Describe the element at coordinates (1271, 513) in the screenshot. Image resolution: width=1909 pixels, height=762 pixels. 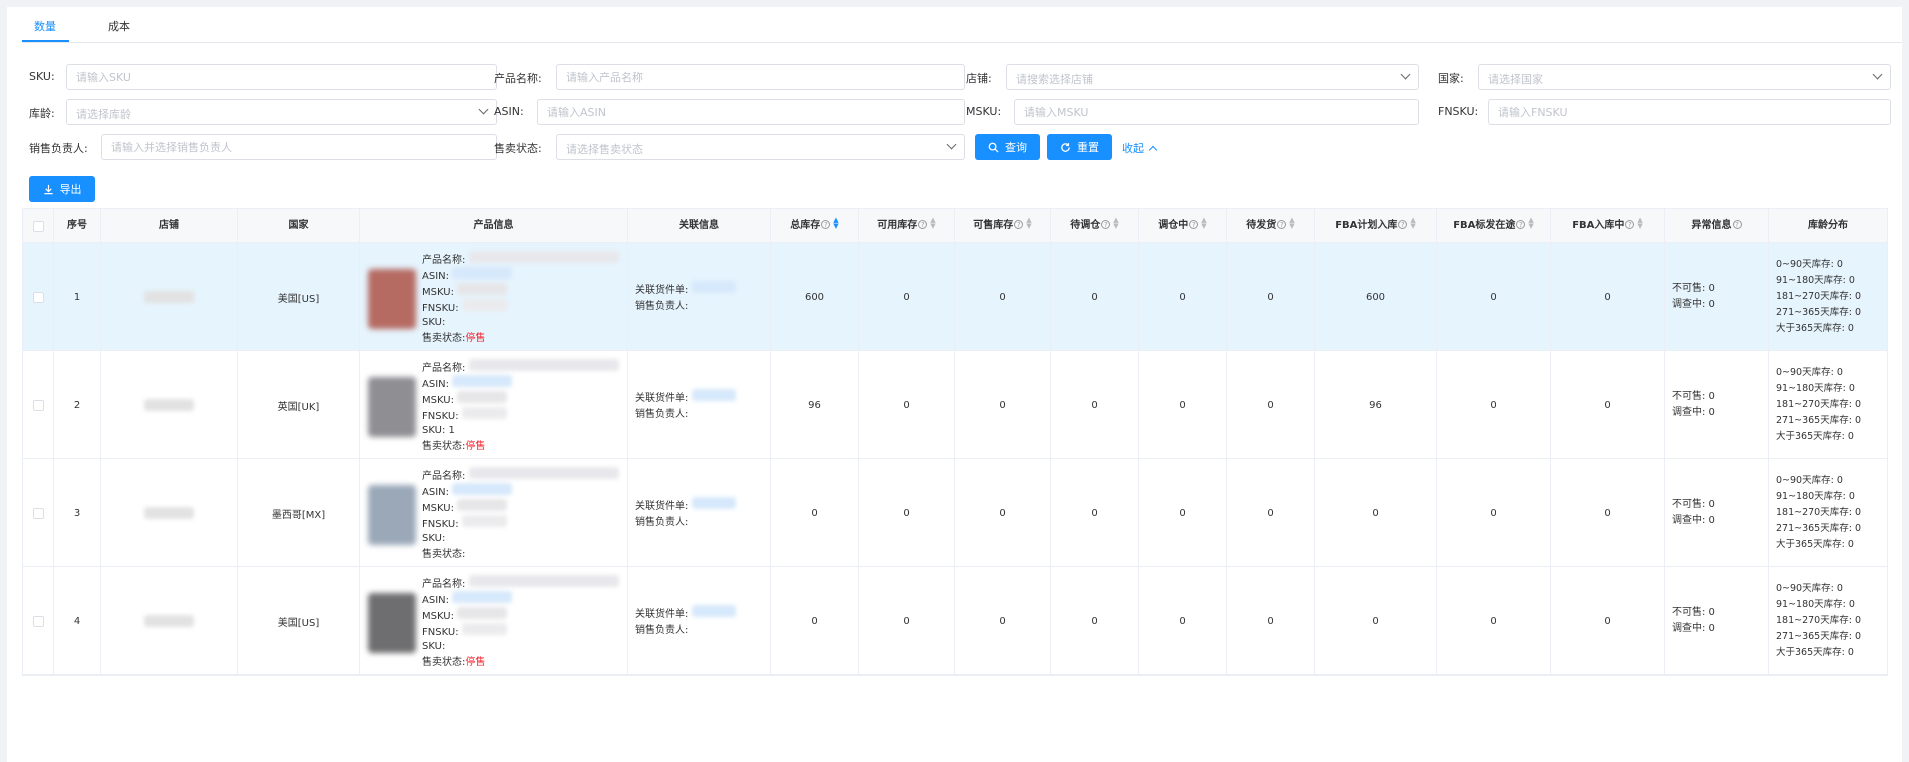
I see `pending-ship-cell: 0` at that location.